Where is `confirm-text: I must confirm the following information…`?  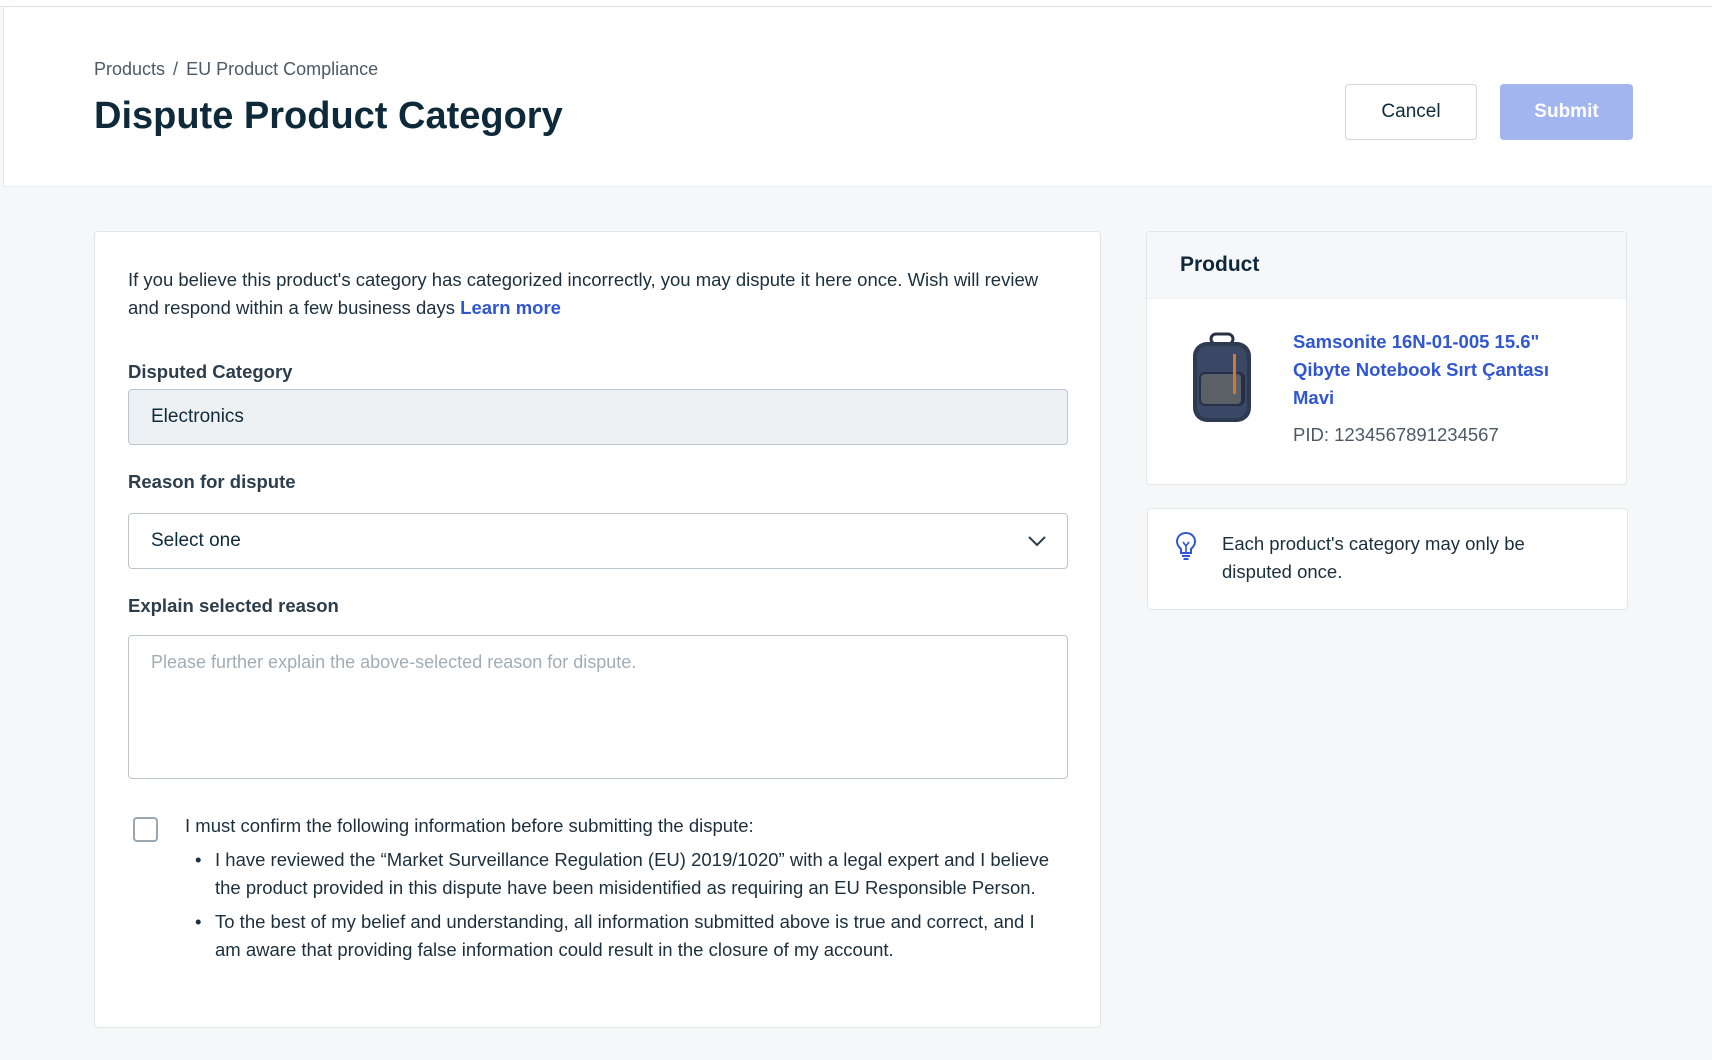 confirm-text: I must confirm the following information… is located at coordinates (625, 891).